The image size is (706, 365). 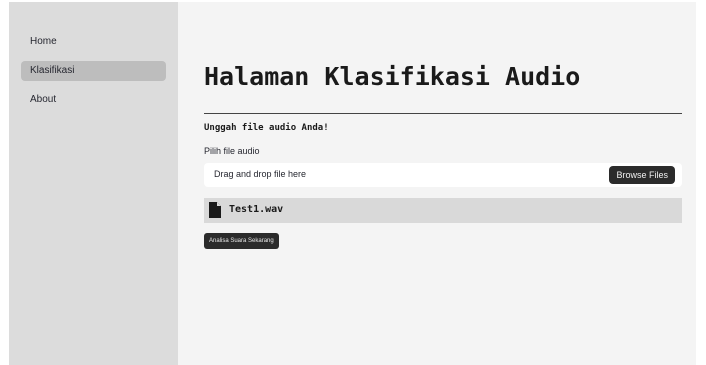 I want to click on sidebar-item-klasifikasi: Klasifikasi, so click(x=93, y=71).